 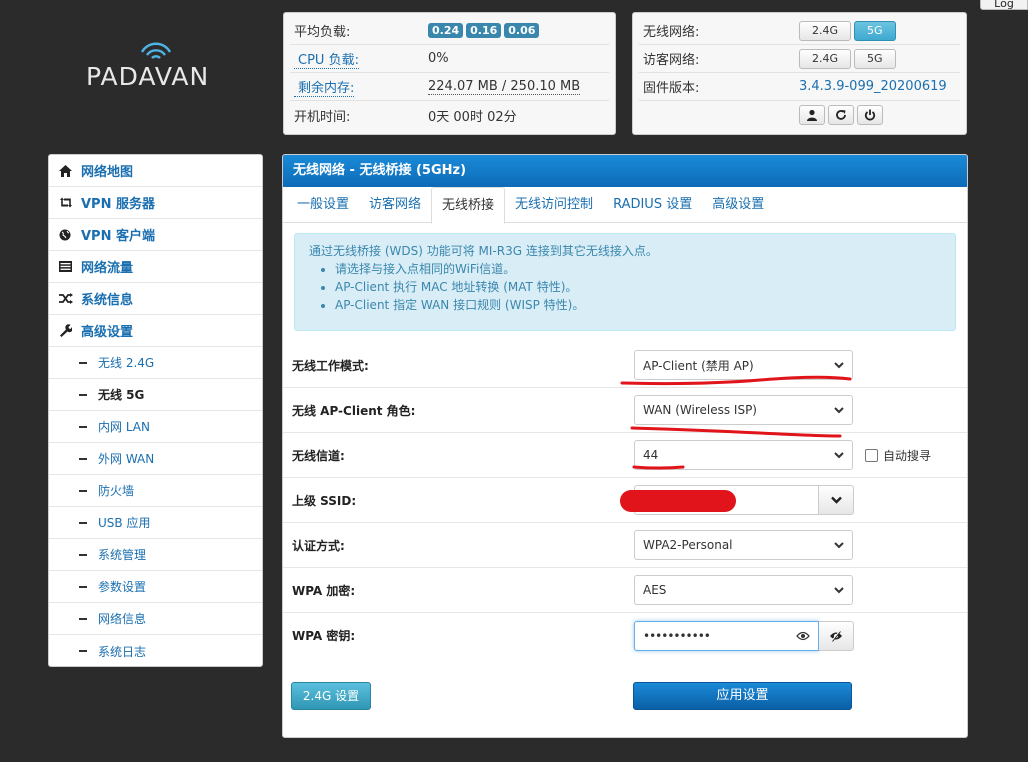 I want to click on sidebar-sub-label: 参数设置, so click(x=122, y=587).